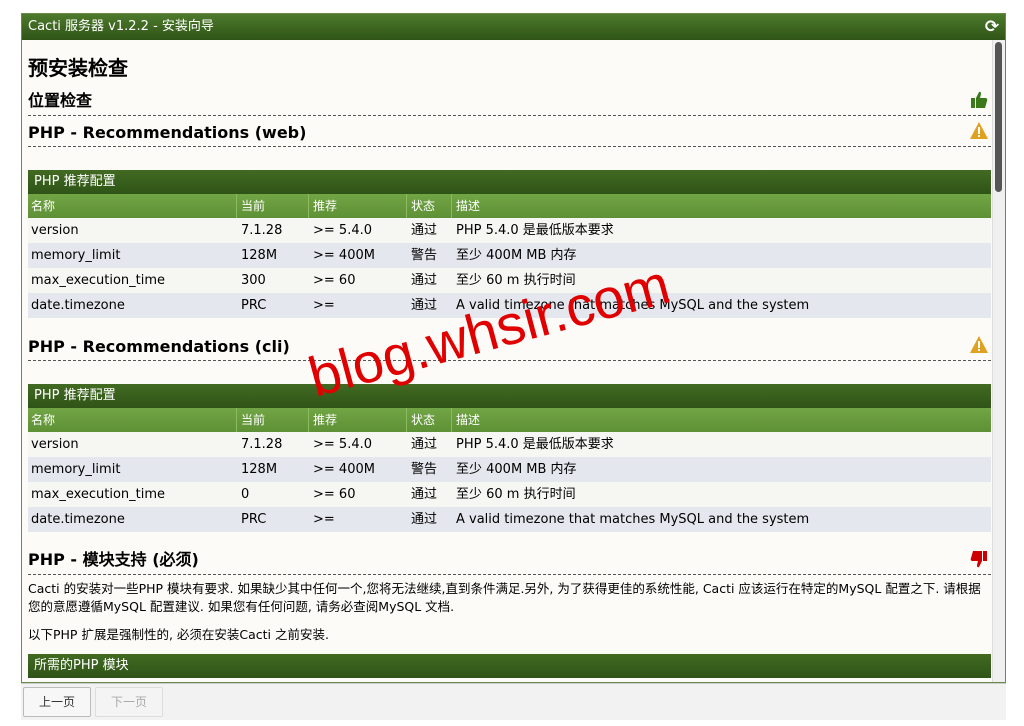 This screenshot has height=726, width=1024. What do you see at coordinates (178, 634) in the screenshot?
I see `modules-mandatory-note: 以下PHP 扩展是强制性的, 必须在安装Cacti 之前安装.` at bounding box center [178, 634].